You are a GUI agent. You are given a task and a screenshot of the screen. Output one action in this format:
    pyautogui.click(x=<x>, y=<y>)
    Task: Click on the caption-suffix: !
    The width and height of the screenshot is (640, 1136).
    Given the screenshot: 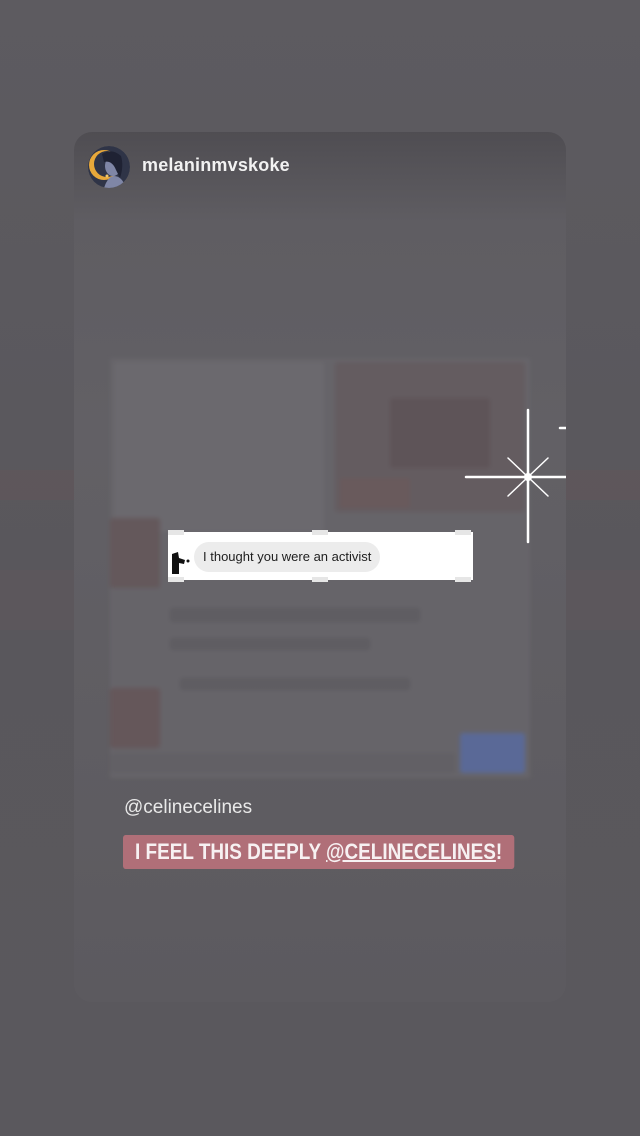 What is the action you would take?
    pyautogui.click(x=499, y=851)
    